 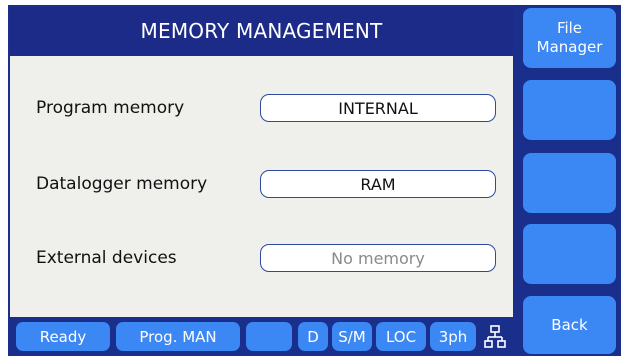 I want to click on status-sm: S/M, so click(x=352, y=336).